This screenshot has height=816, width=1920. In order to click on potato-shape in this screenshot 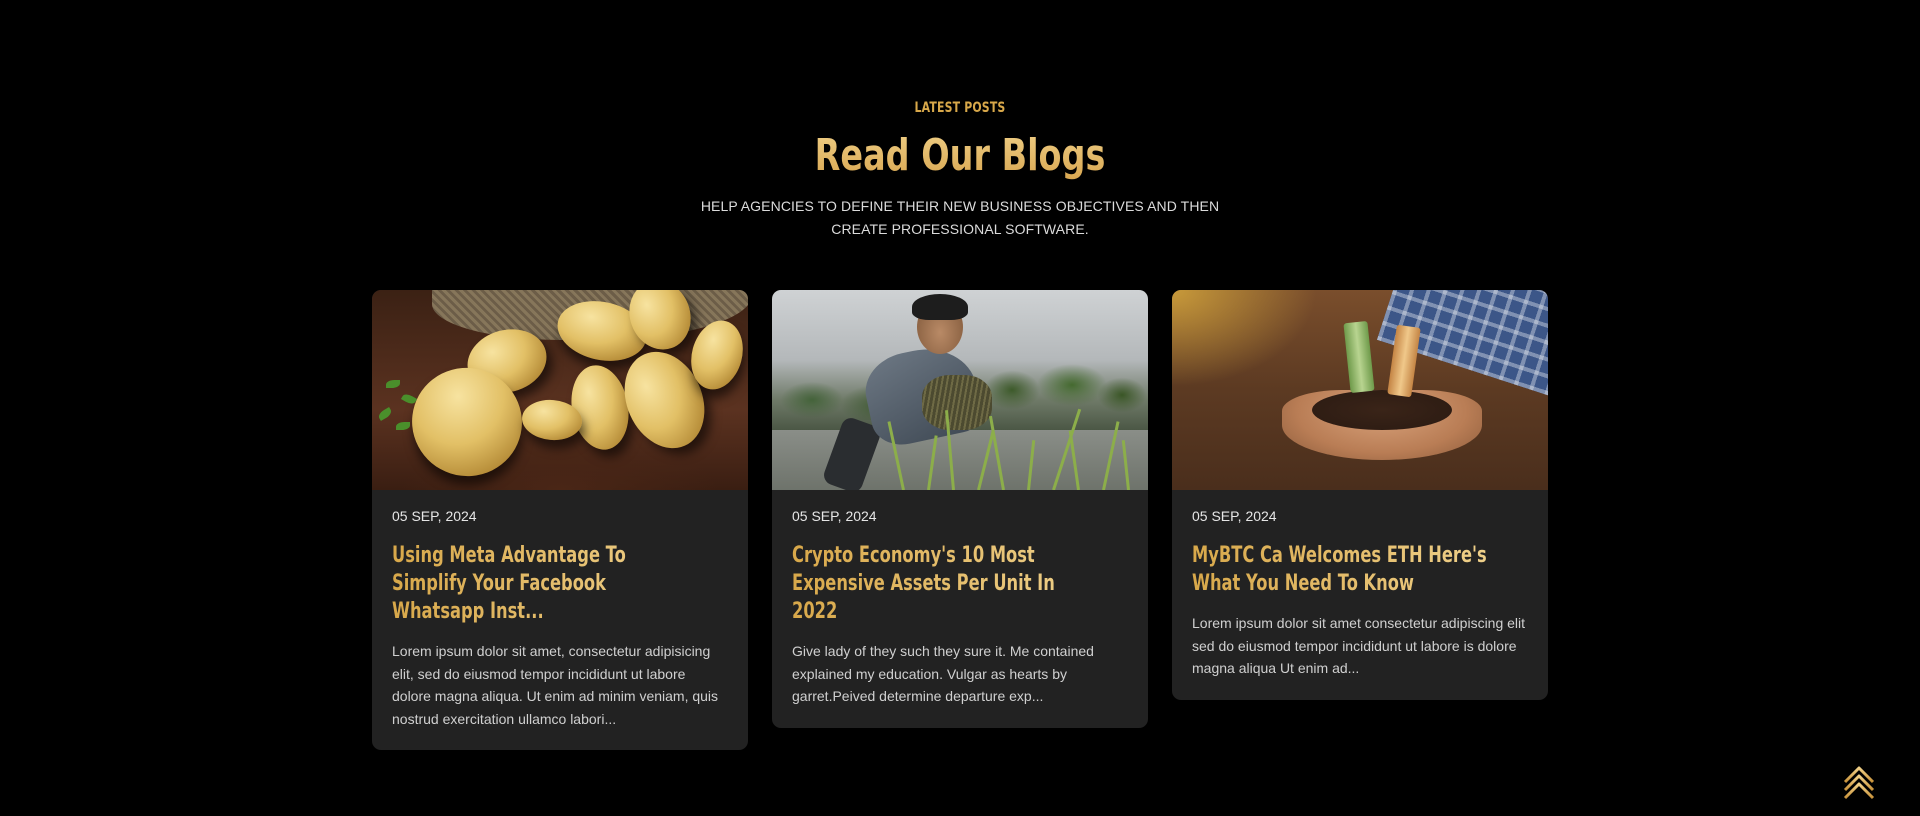, I will do `click(600, 407)`.